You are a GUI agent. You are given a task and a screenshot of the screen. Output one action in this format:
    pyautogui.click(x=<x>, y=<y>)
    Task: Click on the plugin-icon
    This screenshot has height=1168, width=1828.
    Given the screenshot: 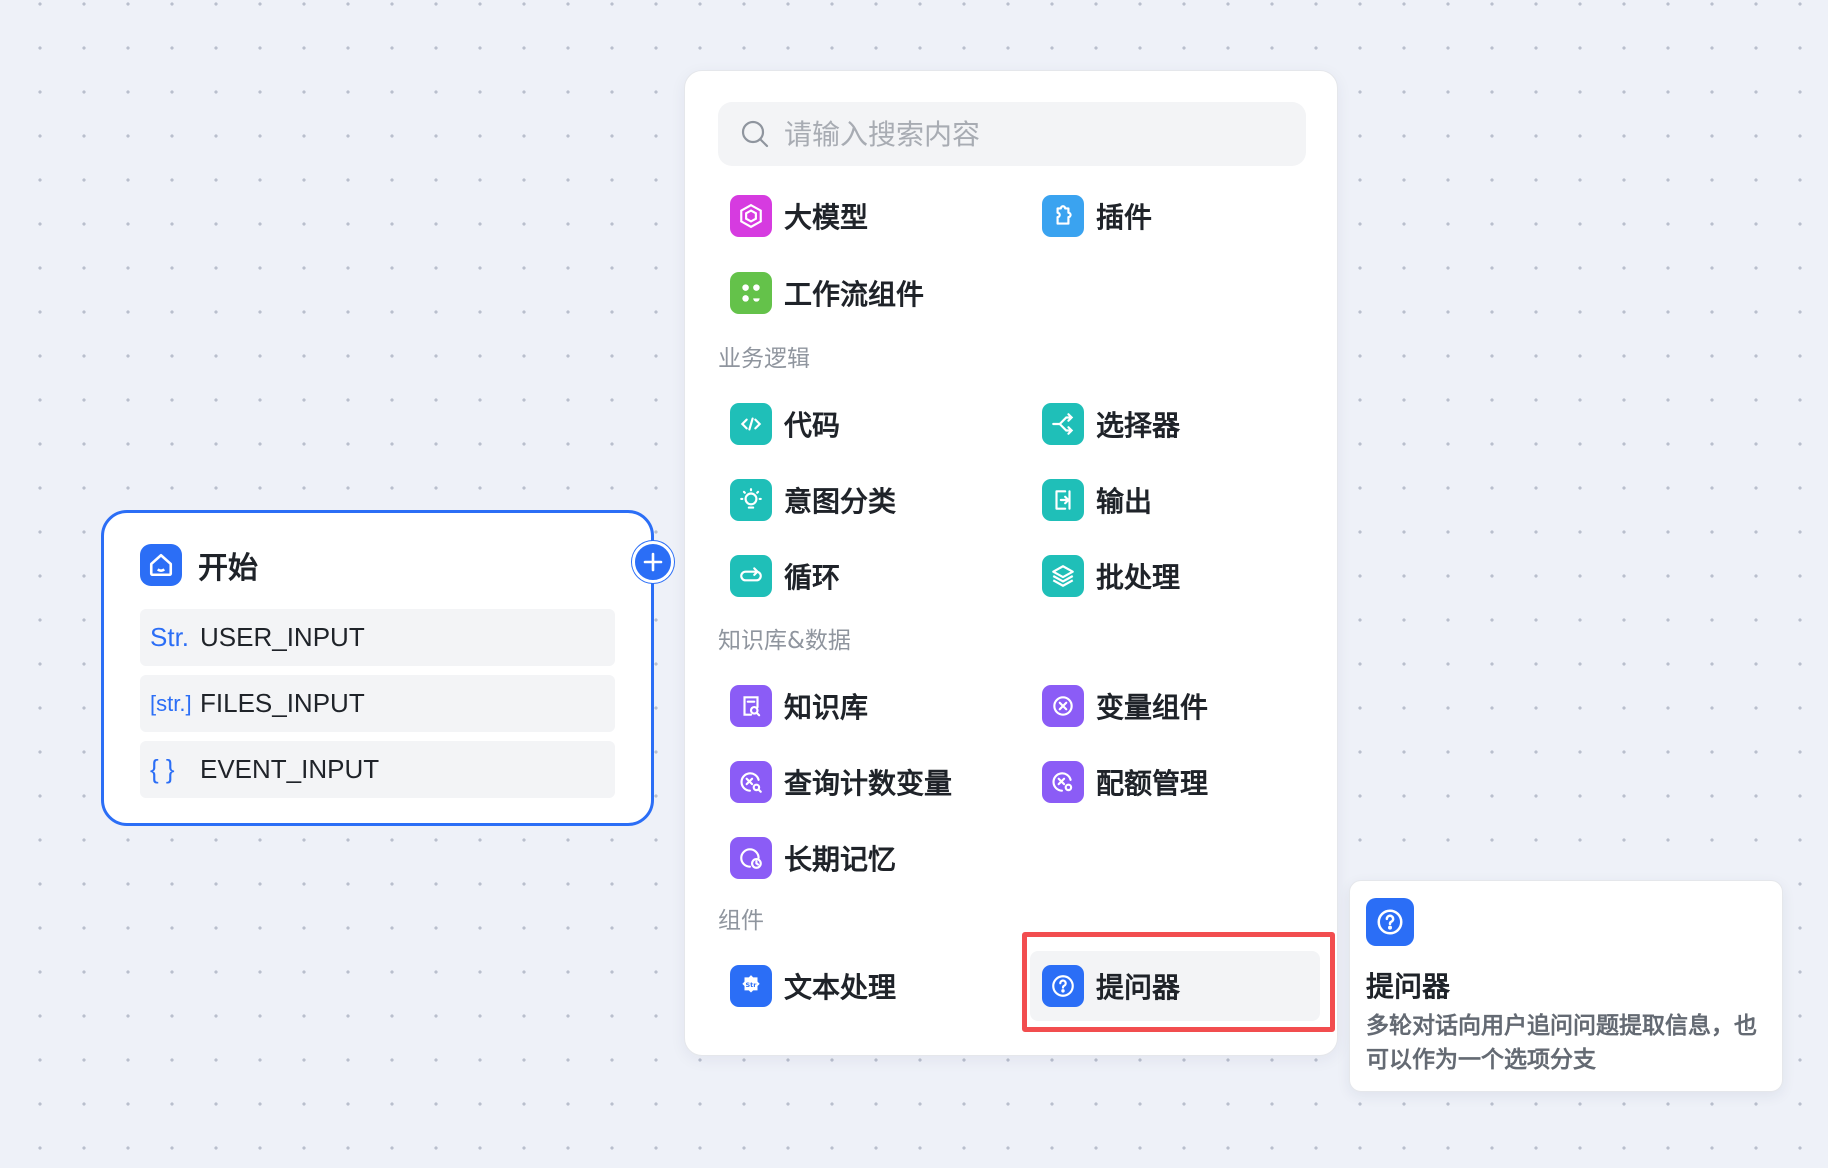 What is the action you would take?
    pyautogui.click(x=1063, y=216)
    